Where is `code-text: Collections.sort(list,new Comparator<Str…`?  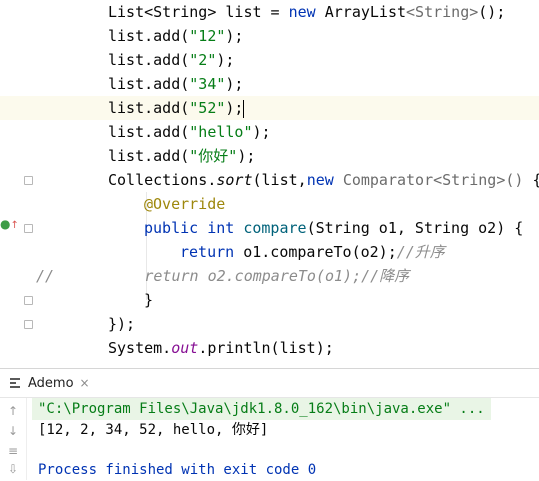
code-text: Collections.sort(list,new Comparator<Str… is located at coordinates (323, 180).